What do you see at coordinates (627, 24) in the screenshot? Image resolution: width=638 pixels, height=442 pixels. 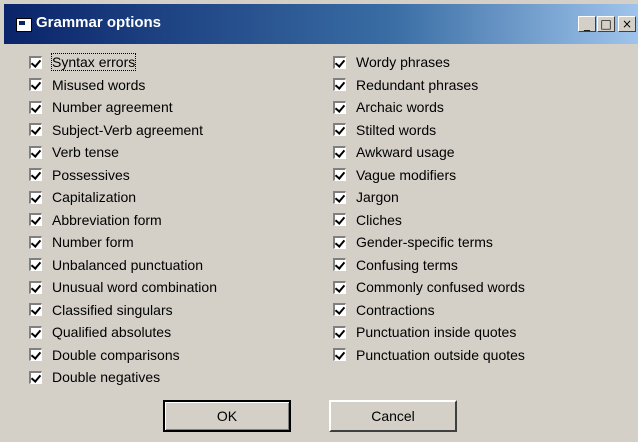 I see `close-button: ×` at bounding box center [627, 24].